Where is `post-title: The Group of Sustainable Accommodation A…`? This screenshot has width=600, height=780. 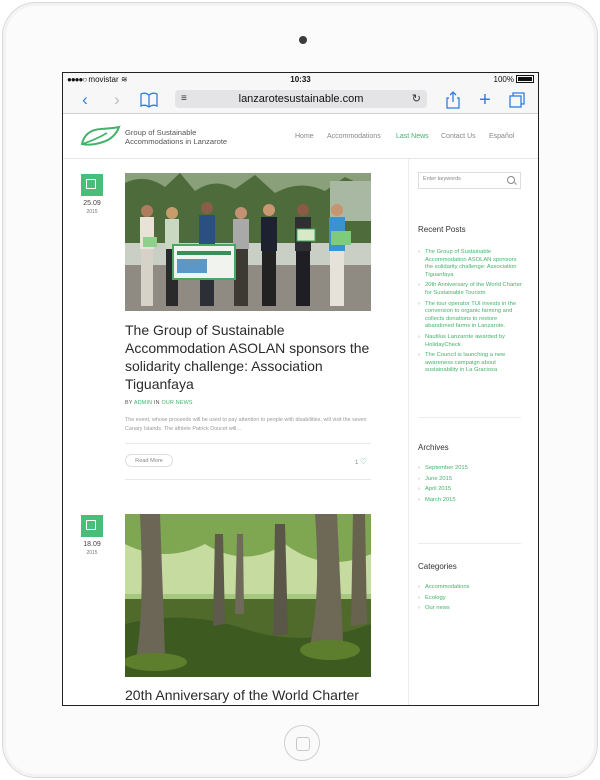 post-title: The Group of Sustainable Accommodation A… is located at coordinates (247, 357).